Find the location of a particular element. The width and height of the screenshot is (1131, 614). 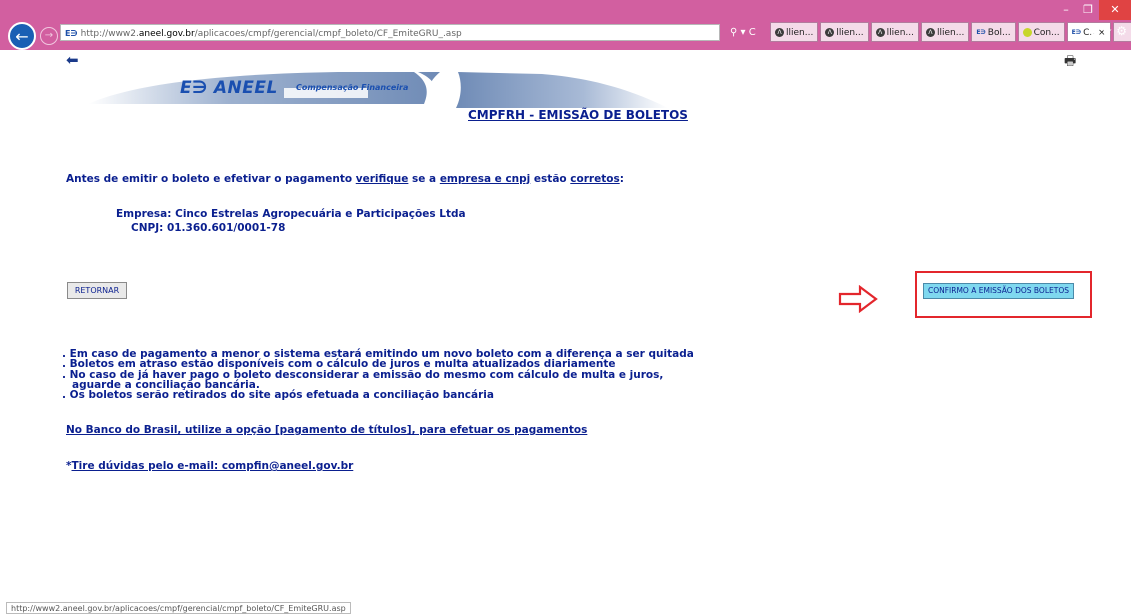

browser-right-tools: ⌂ ★ ⚙ is located at coordinates (1108, 31).